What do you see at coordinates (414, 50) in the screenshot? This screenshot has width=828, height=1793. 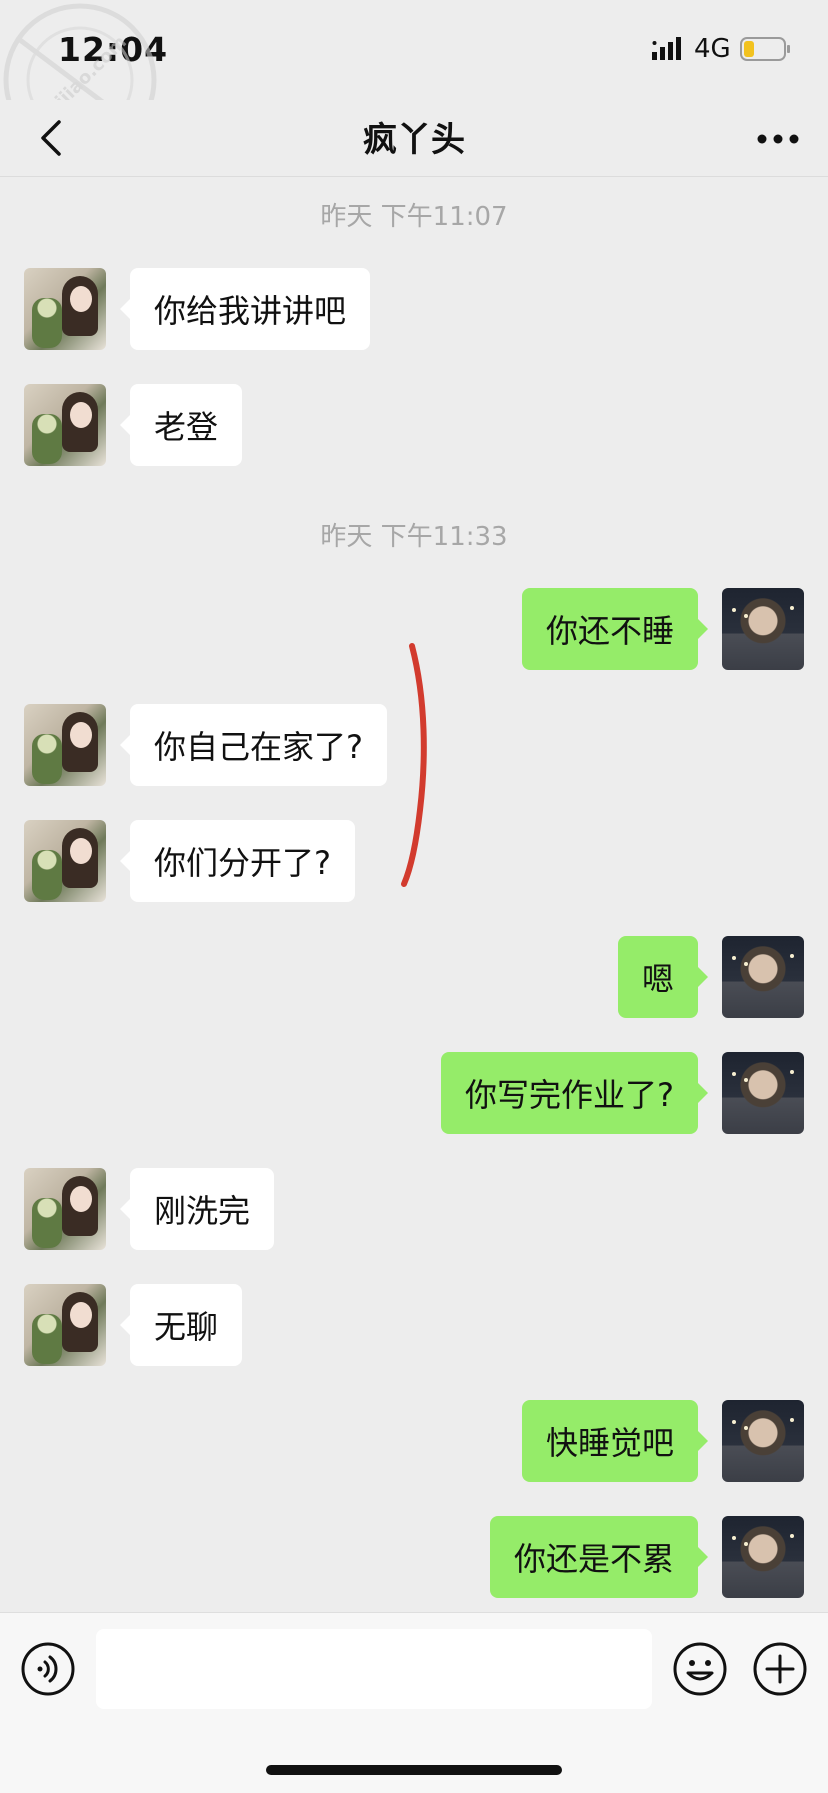 I see `status-bar: 12:04 4G` at bounding box center [414, 50].